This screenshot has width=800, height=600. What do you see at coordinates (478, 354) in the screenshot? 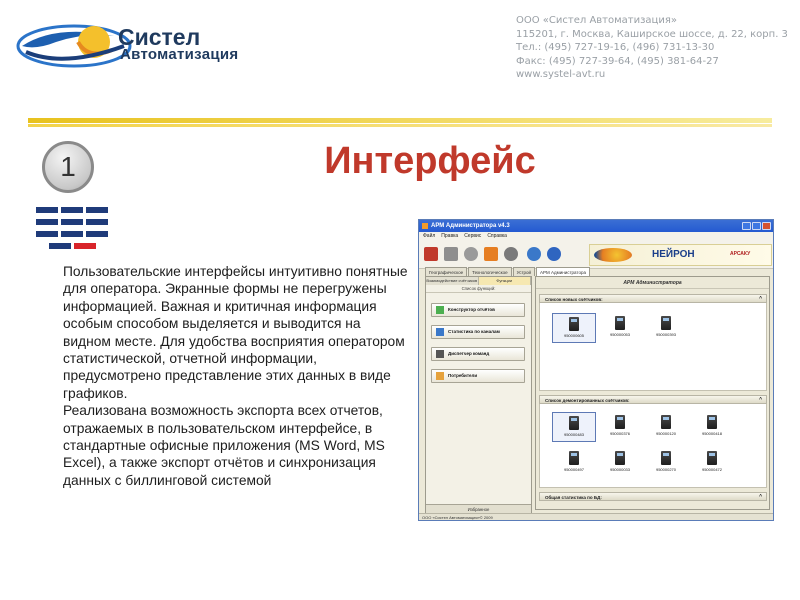
I see `command-dispatcher-button: Диспетчер команд` at bounding box center [478, 354].